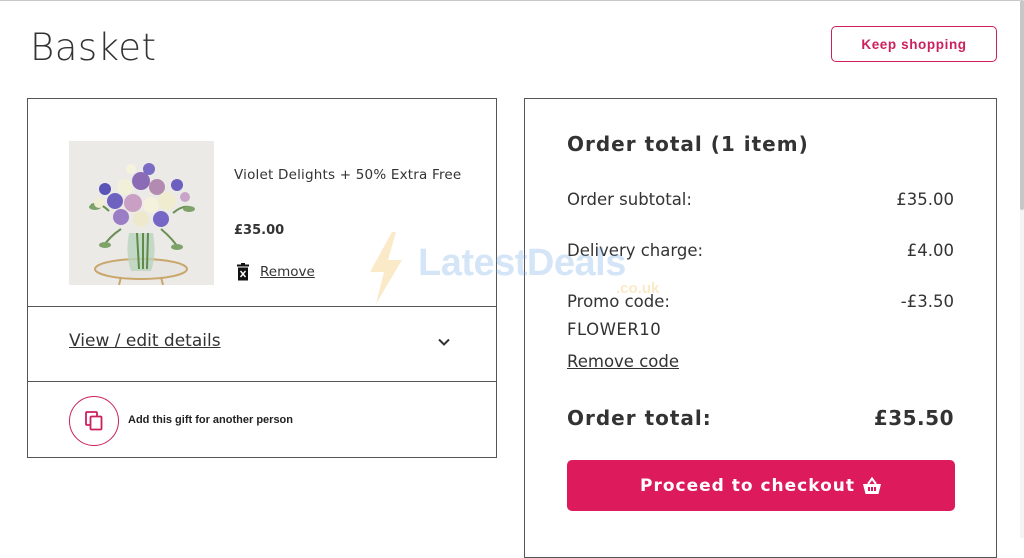  I want to click on subtotal-value: £35.00, so click(925, 199).